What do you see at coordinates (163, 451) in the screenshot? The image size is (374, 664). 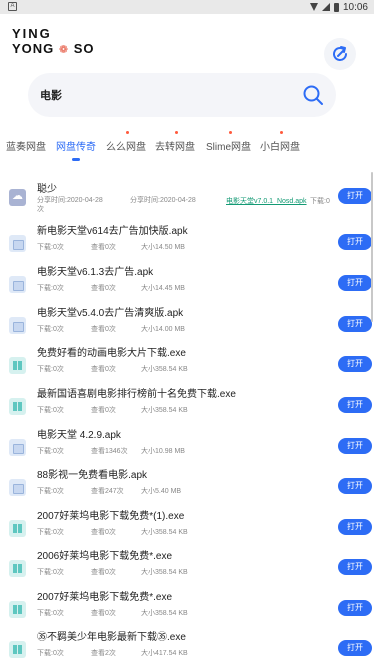 I see `item-size: 大小10.98 MB` at bounding box center [163, 451].